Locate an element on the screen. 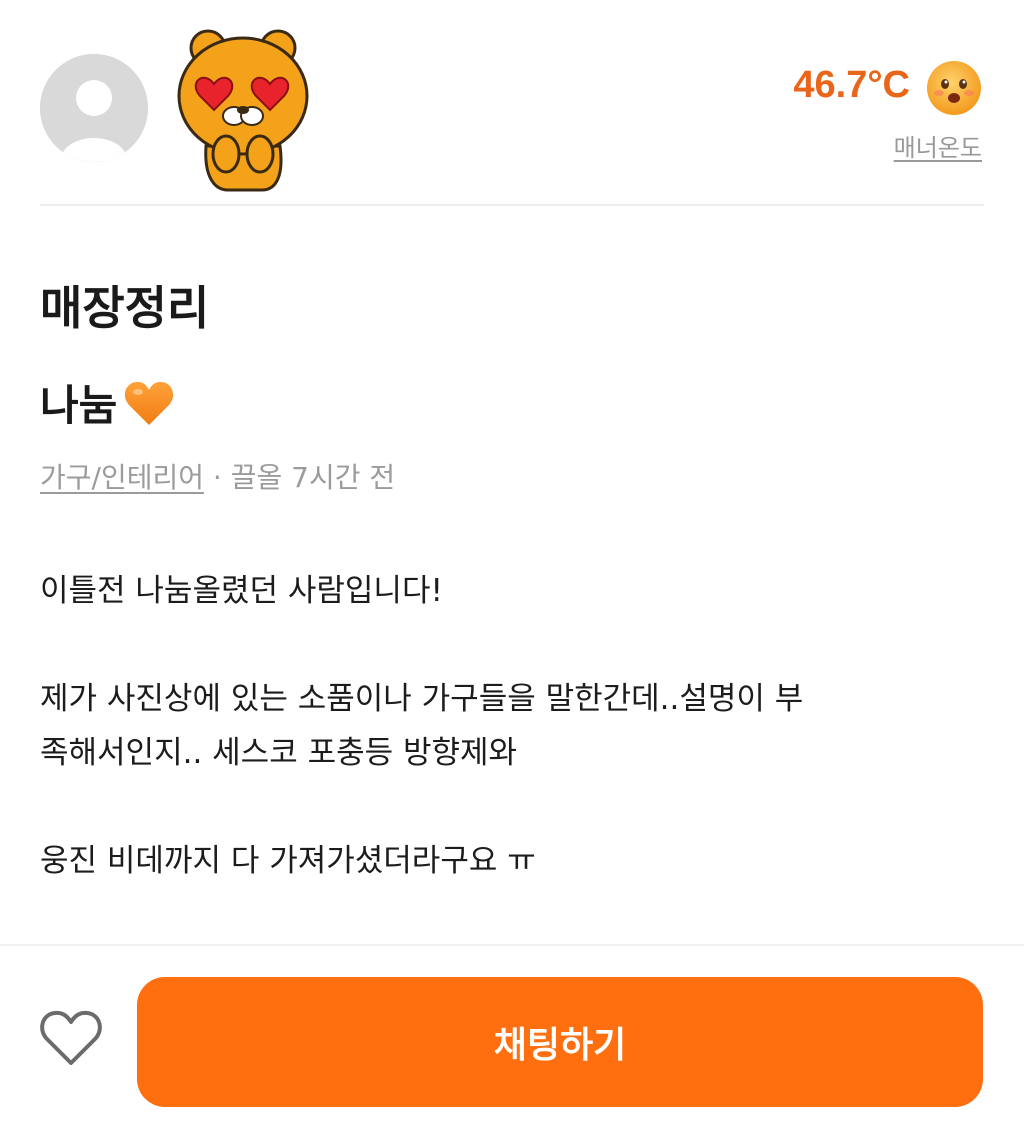  article-subtitle: 나눔 is located at coordinates (107, 402).